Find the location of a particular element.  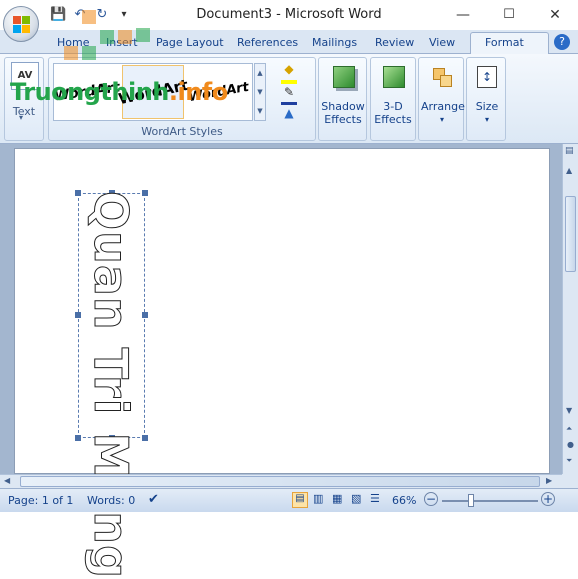

full-screen-reading-icon: ▥ is located at coordinates (318, 498).